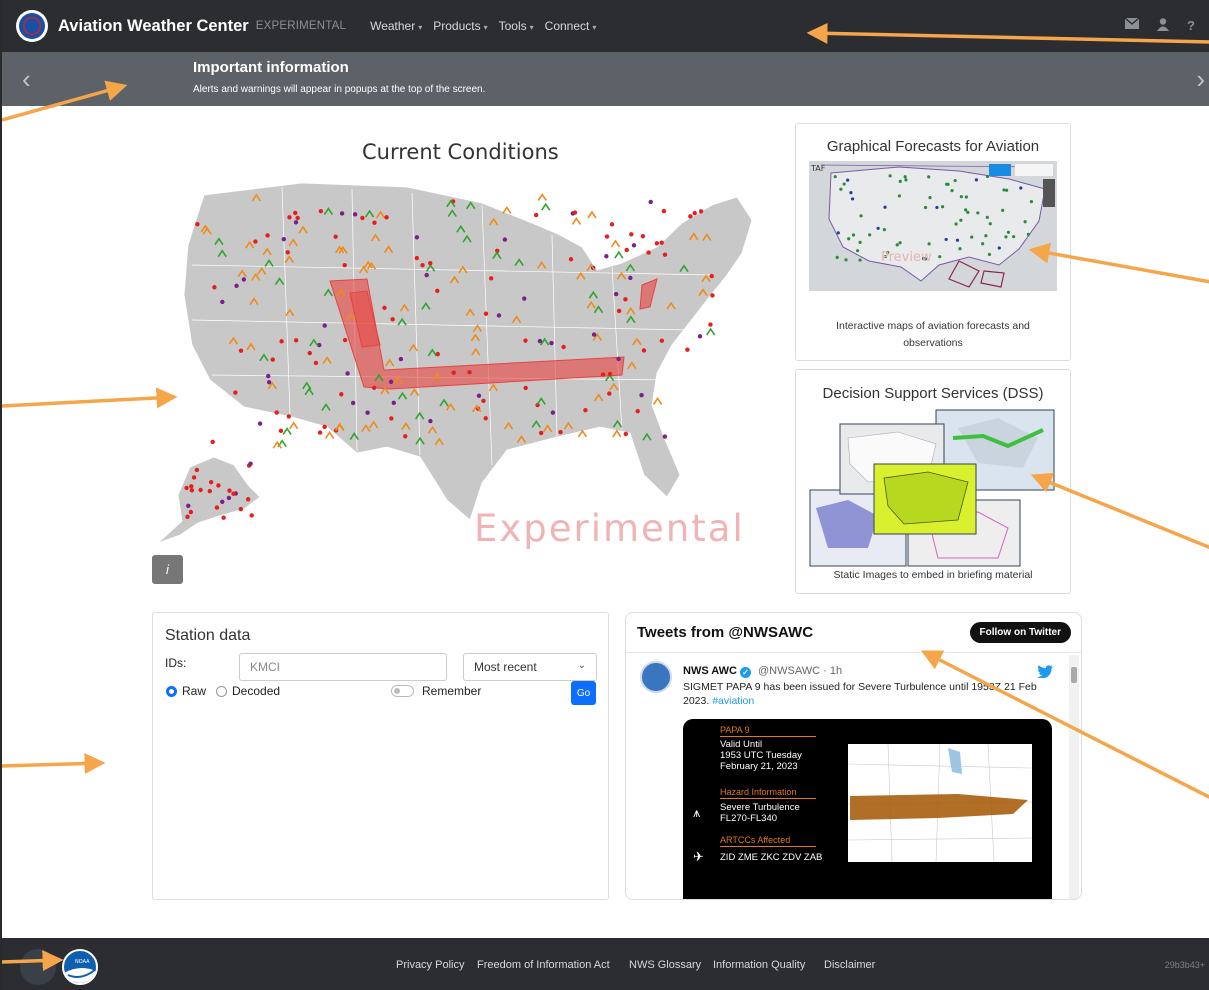 The width and height of the screenshot is (1209, 990). I want to click on time-range-select: Most recent ⌄, so click(530, 667).